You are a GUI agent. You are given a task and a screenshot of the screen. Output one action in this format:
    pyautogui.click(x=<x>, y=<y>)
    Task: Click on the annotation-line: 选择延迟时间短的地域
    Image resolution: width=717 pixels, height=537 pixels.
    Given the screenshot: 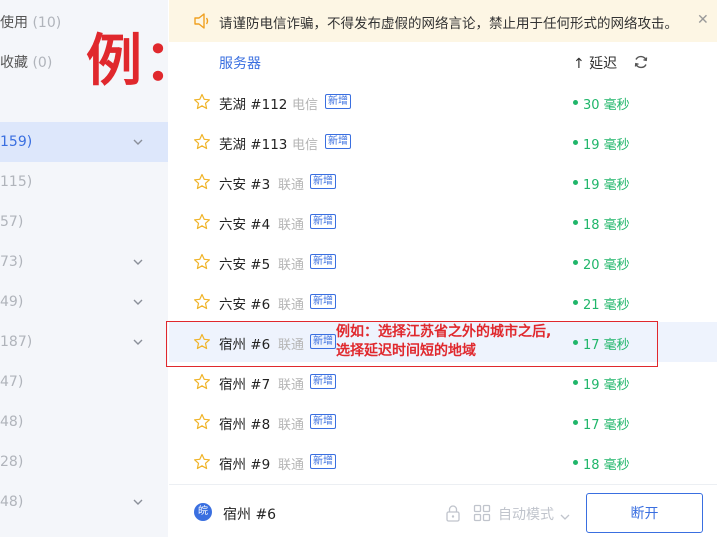 What is the action you would take?
    pyautogui.click(x=406, y=351)
    